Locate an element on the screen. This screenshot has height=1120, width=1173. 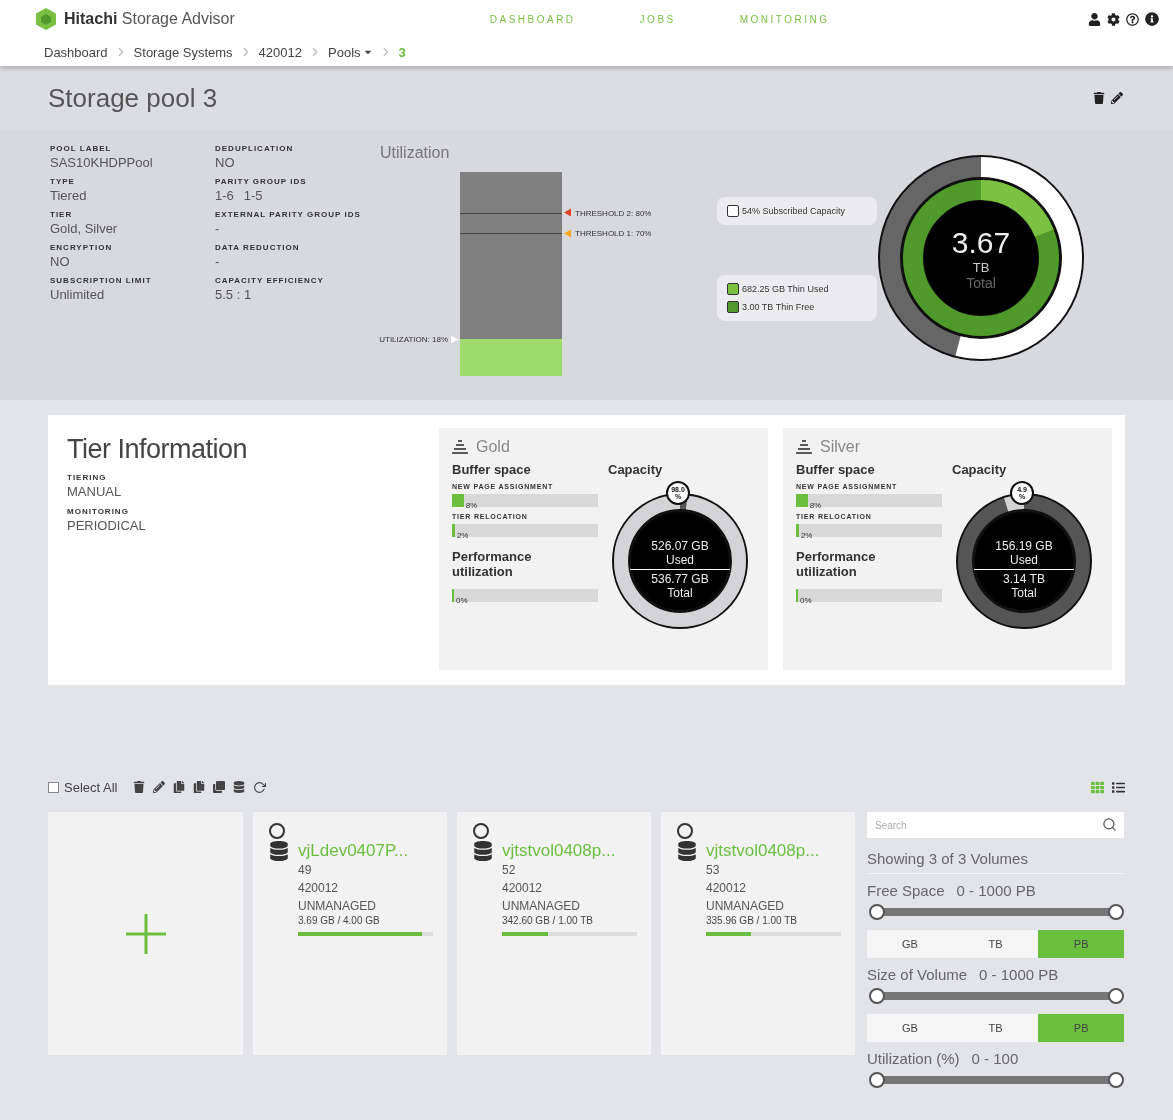
breadcrumb-link: Pools is located at coordinates (350, 52).